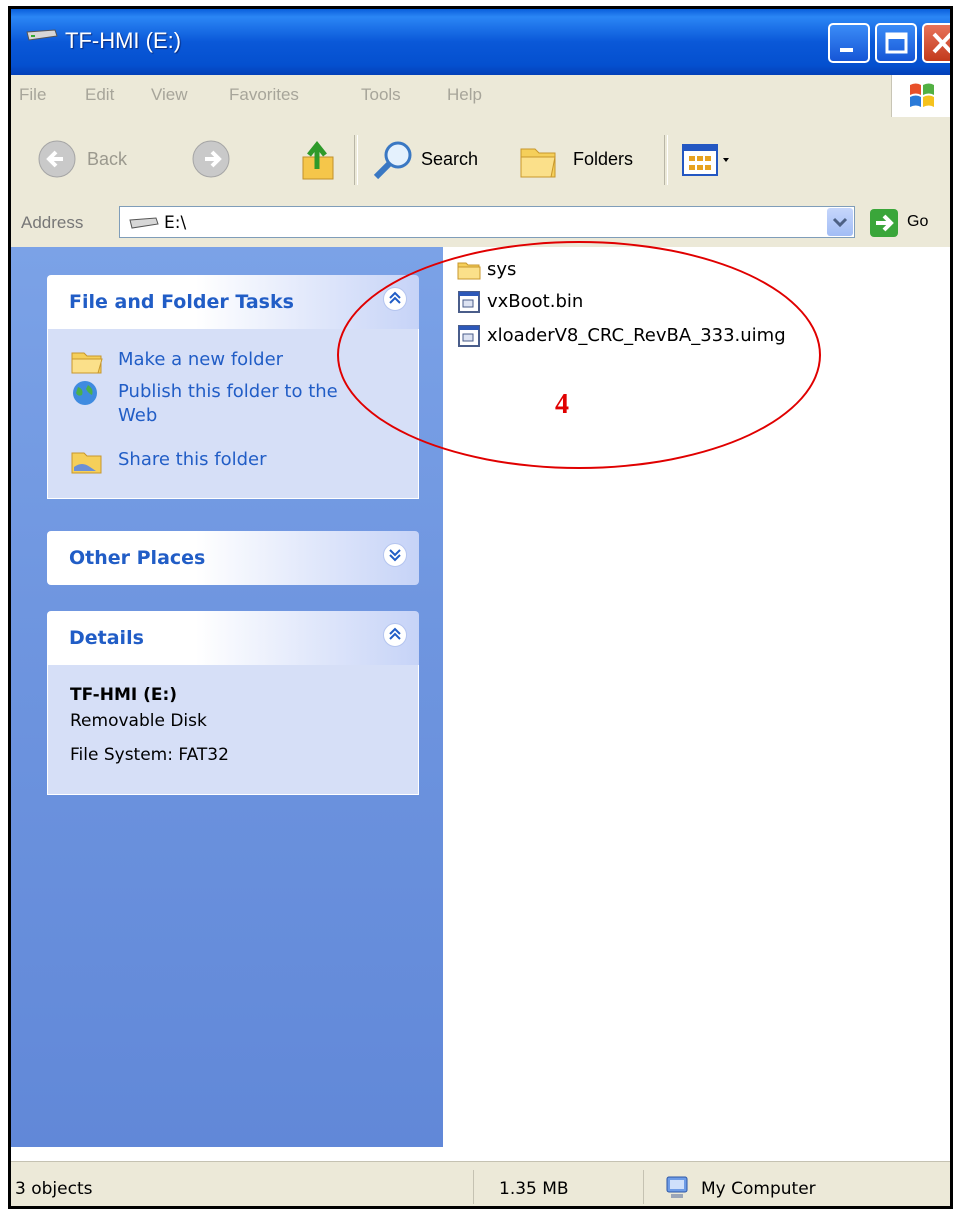 This screenshot has width=959, height=1213. What do you see at coordinates (233, 558) in the screenshot?
I see `other-places-header: Other Places` at bounding box center [233, 558].